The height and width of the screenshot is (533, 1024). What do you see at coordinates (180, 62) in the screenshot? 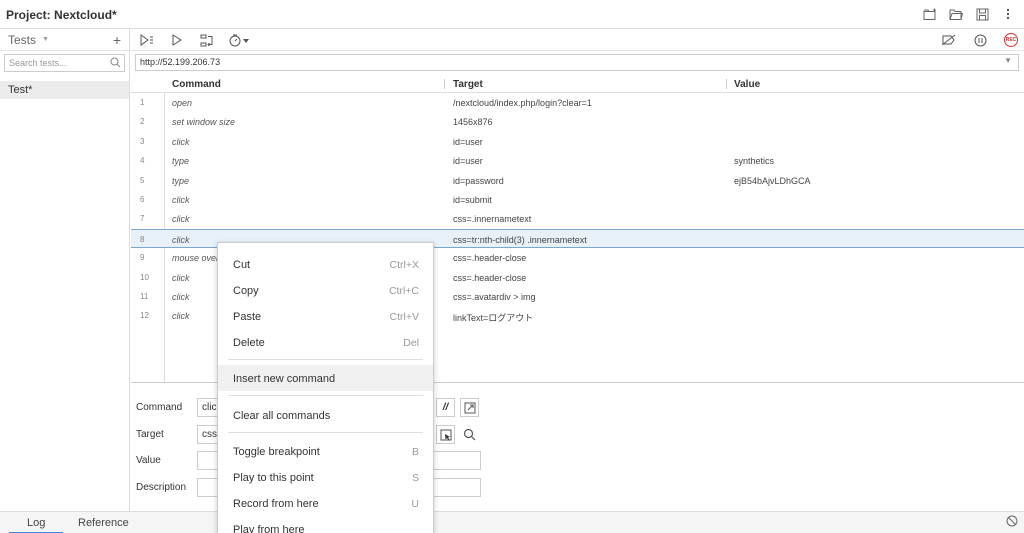
I see `base-url-value: http://52.199.206.73` at bounding box center [180, 62].